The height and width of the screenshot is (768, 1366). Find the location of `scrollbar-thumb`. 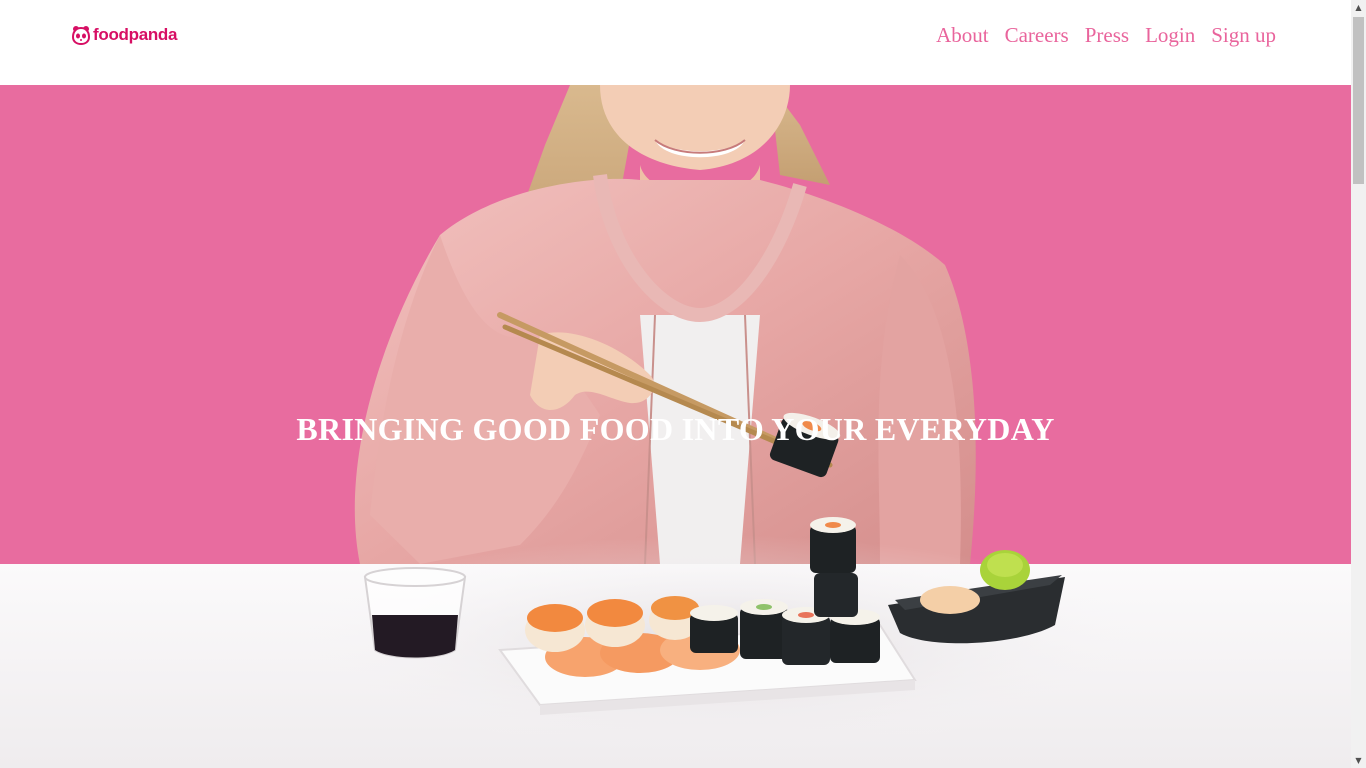

scrollbar-thumb is located at coordinates (1358, 100).